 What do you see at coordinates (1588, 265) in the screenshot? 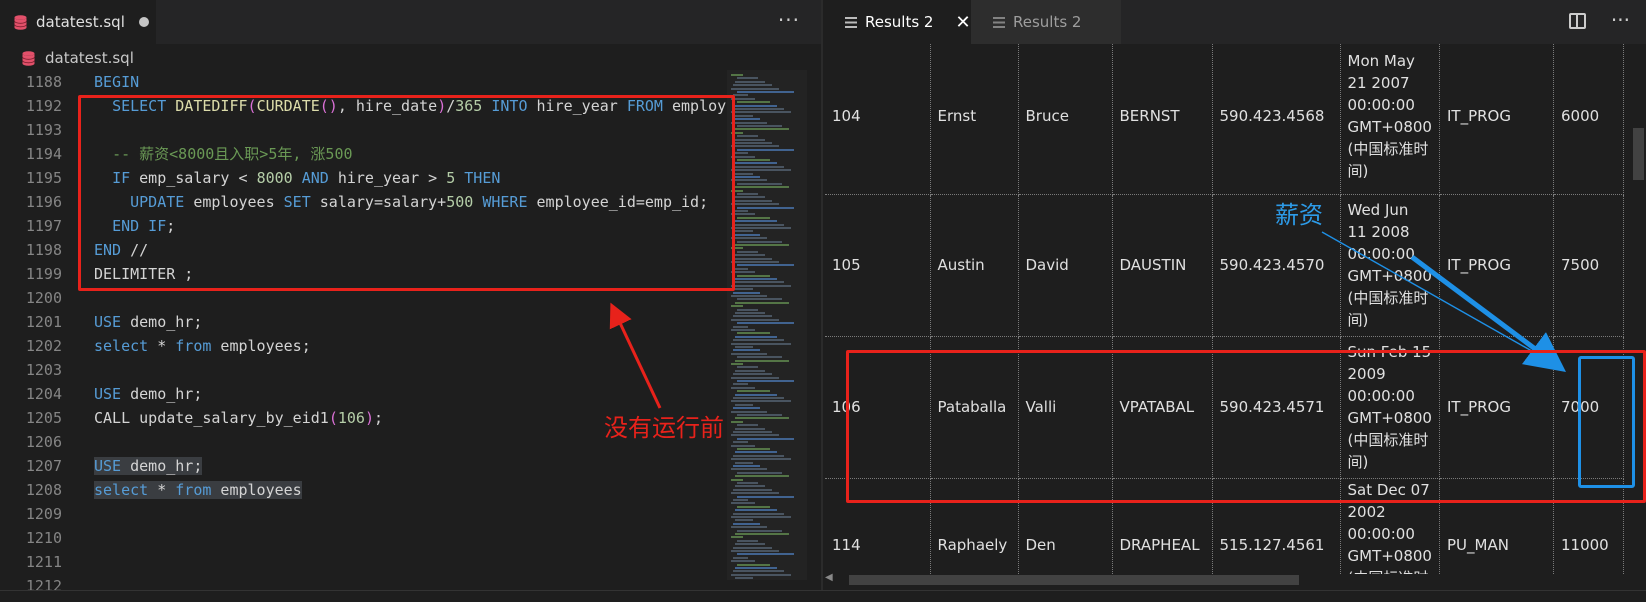
I see `table-cell: 7500` at bounding box center [1588, 265].